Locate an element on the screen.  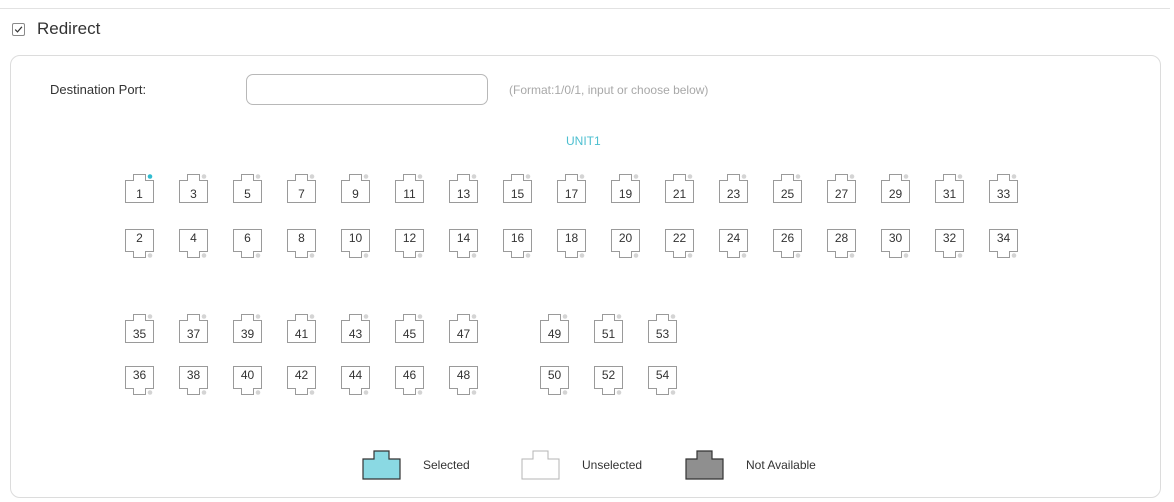
legend-selected-label: Selected is located at coordinates (446, 465).